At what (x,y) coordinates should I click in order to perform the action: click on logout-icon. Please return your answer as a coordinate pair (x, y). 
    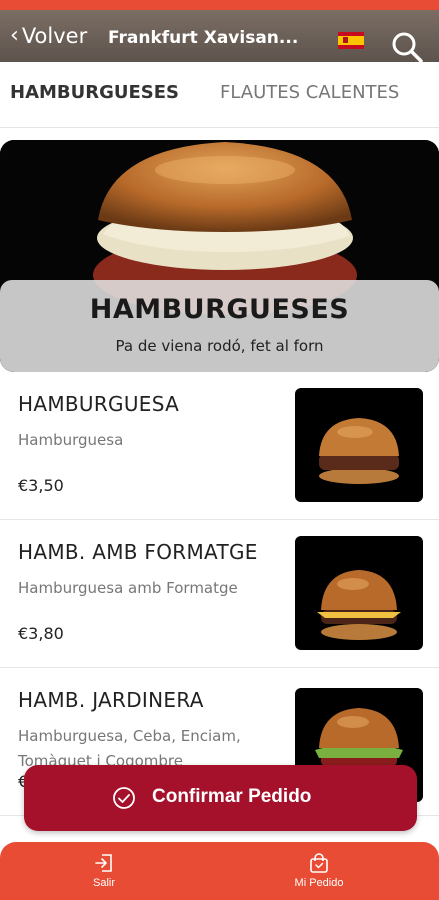
    Looking at the image, I should click on (103, 863).